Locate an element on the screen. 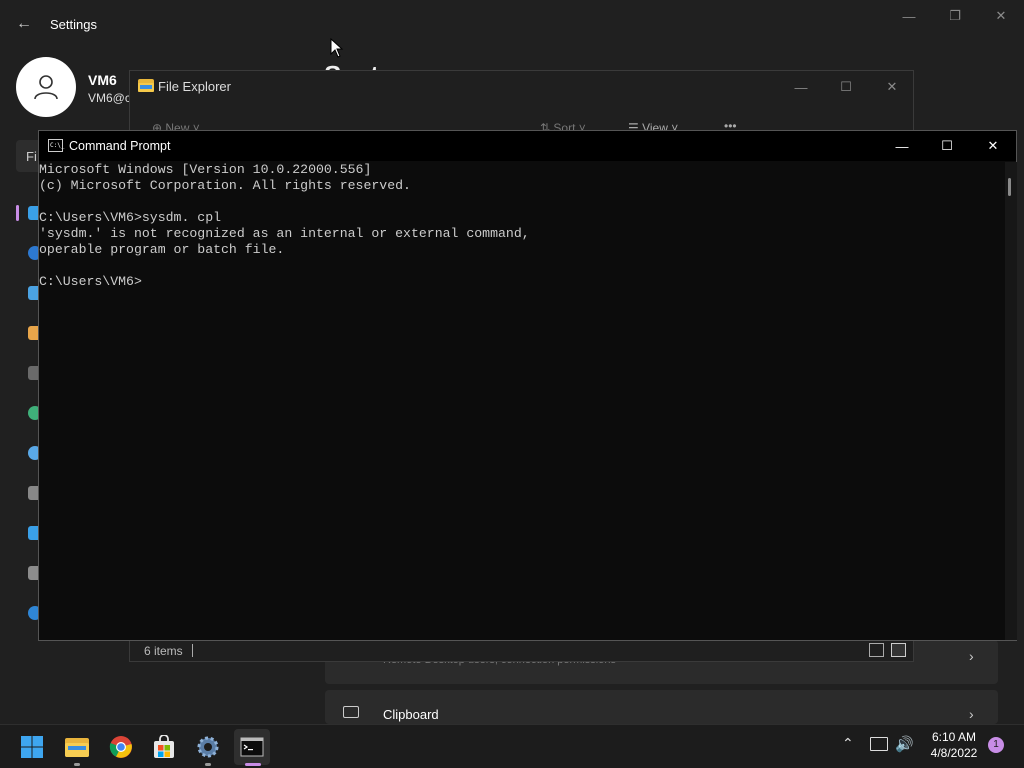 The width and height of the screenshot is (1024, 768). notification-badge: 1 is located at coordinates (996, 745).